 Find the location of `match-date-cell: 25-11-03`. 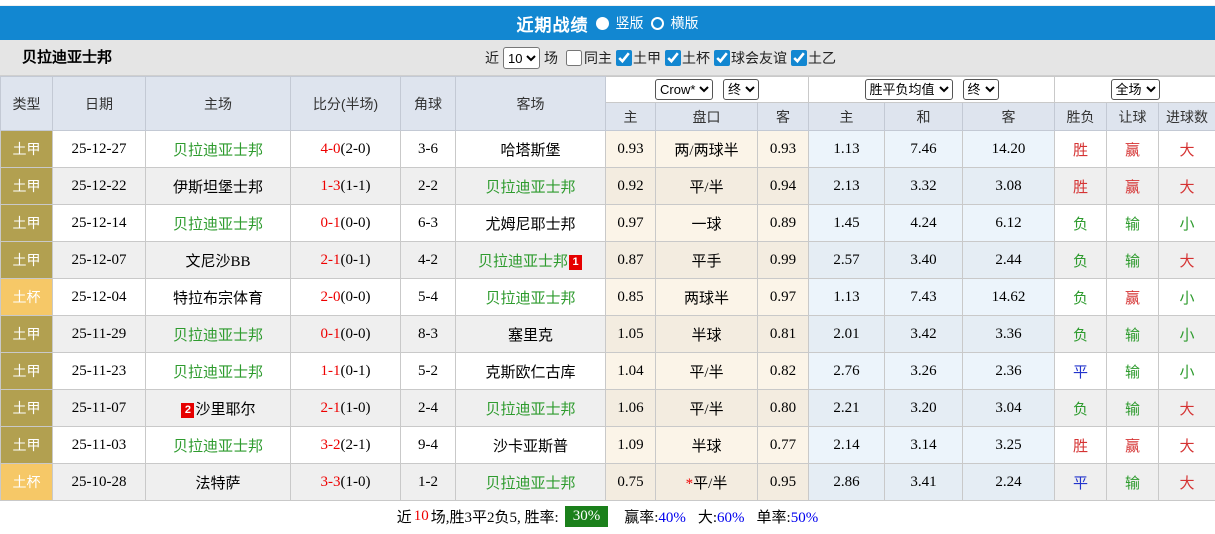

match-date-cell: 25-11-03 is located at coordinates (99, 445).